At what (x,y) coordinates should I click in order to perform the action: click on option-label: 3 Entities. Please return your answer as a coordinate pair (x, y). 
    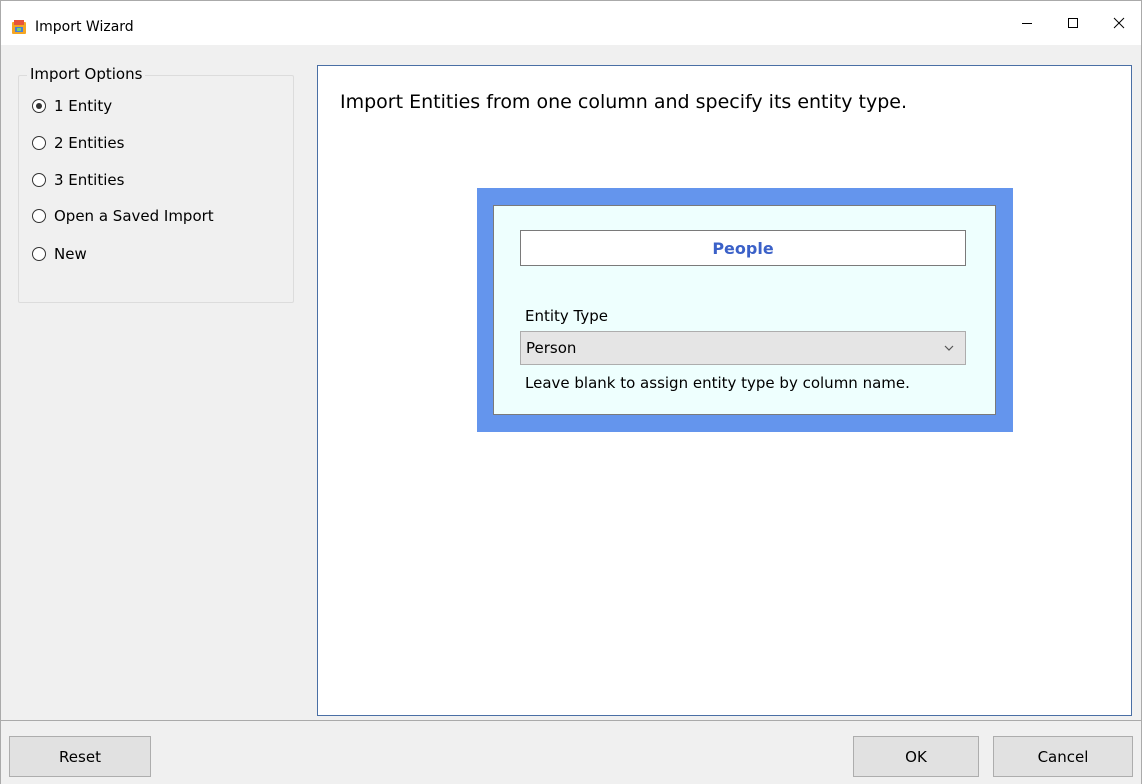
    Looking at the image, I should click on (89, 180).